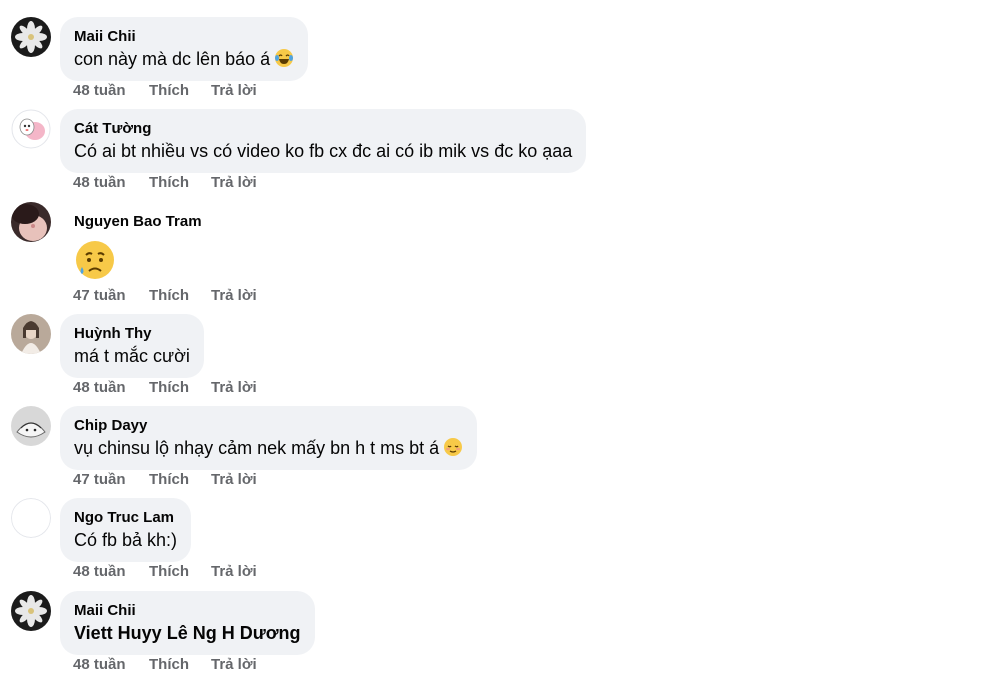  I want to click on laughing-tears-emoji-icon, so click(284, 58).